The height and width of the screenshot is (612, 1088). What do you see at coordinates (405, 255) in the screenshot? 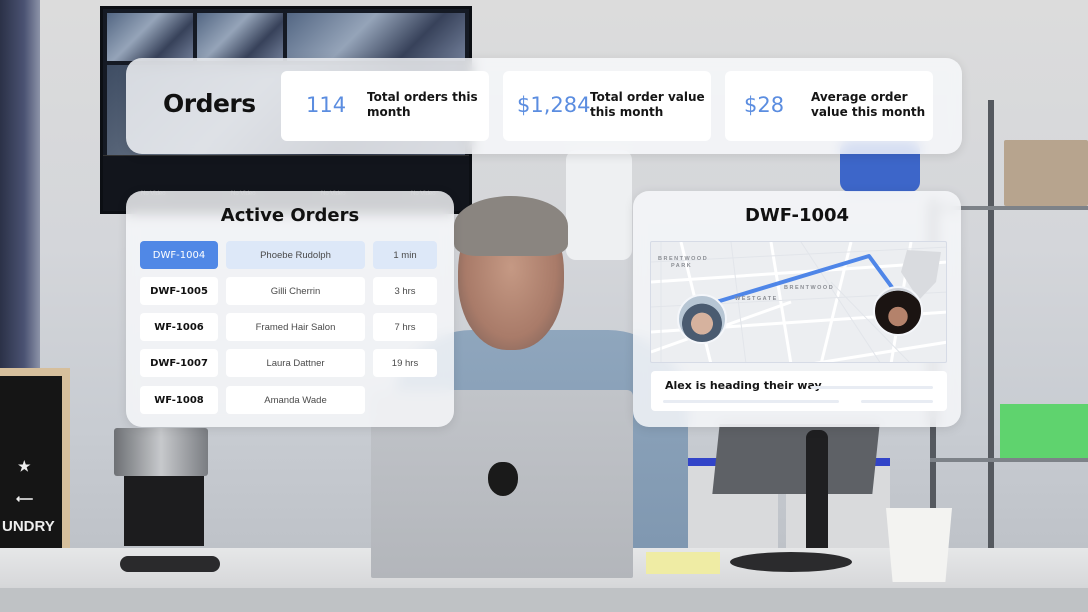
I see `order-time: 1 min` at bounding box center [405, 255].